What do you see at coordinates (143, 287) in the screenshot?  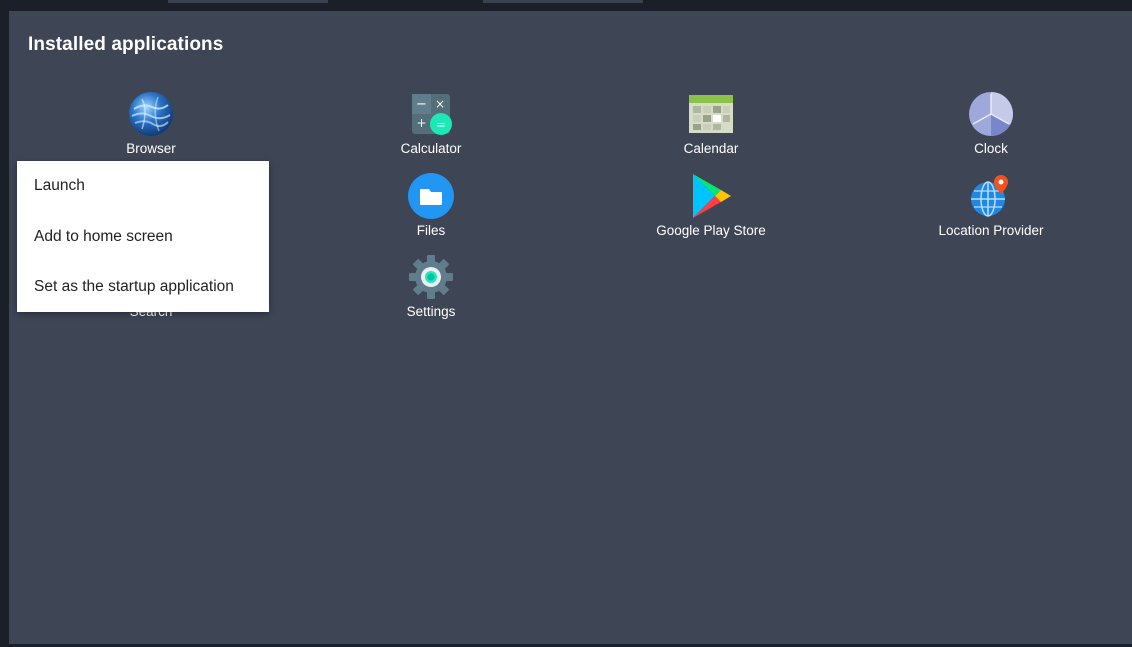 I see `menu-item-set-startup-application: Set as the startup application` at bounding box center [143, 287].